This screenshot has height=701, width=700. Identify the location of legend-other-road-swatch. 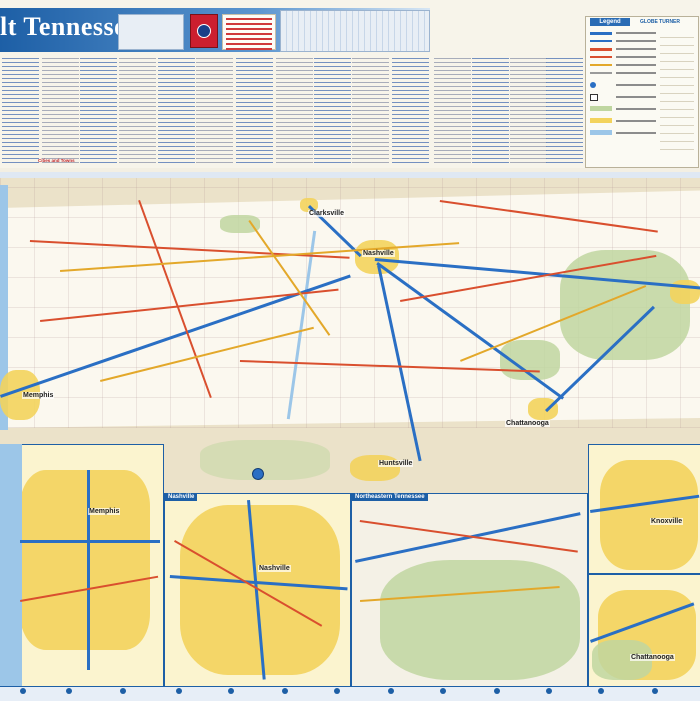
(601, 65).